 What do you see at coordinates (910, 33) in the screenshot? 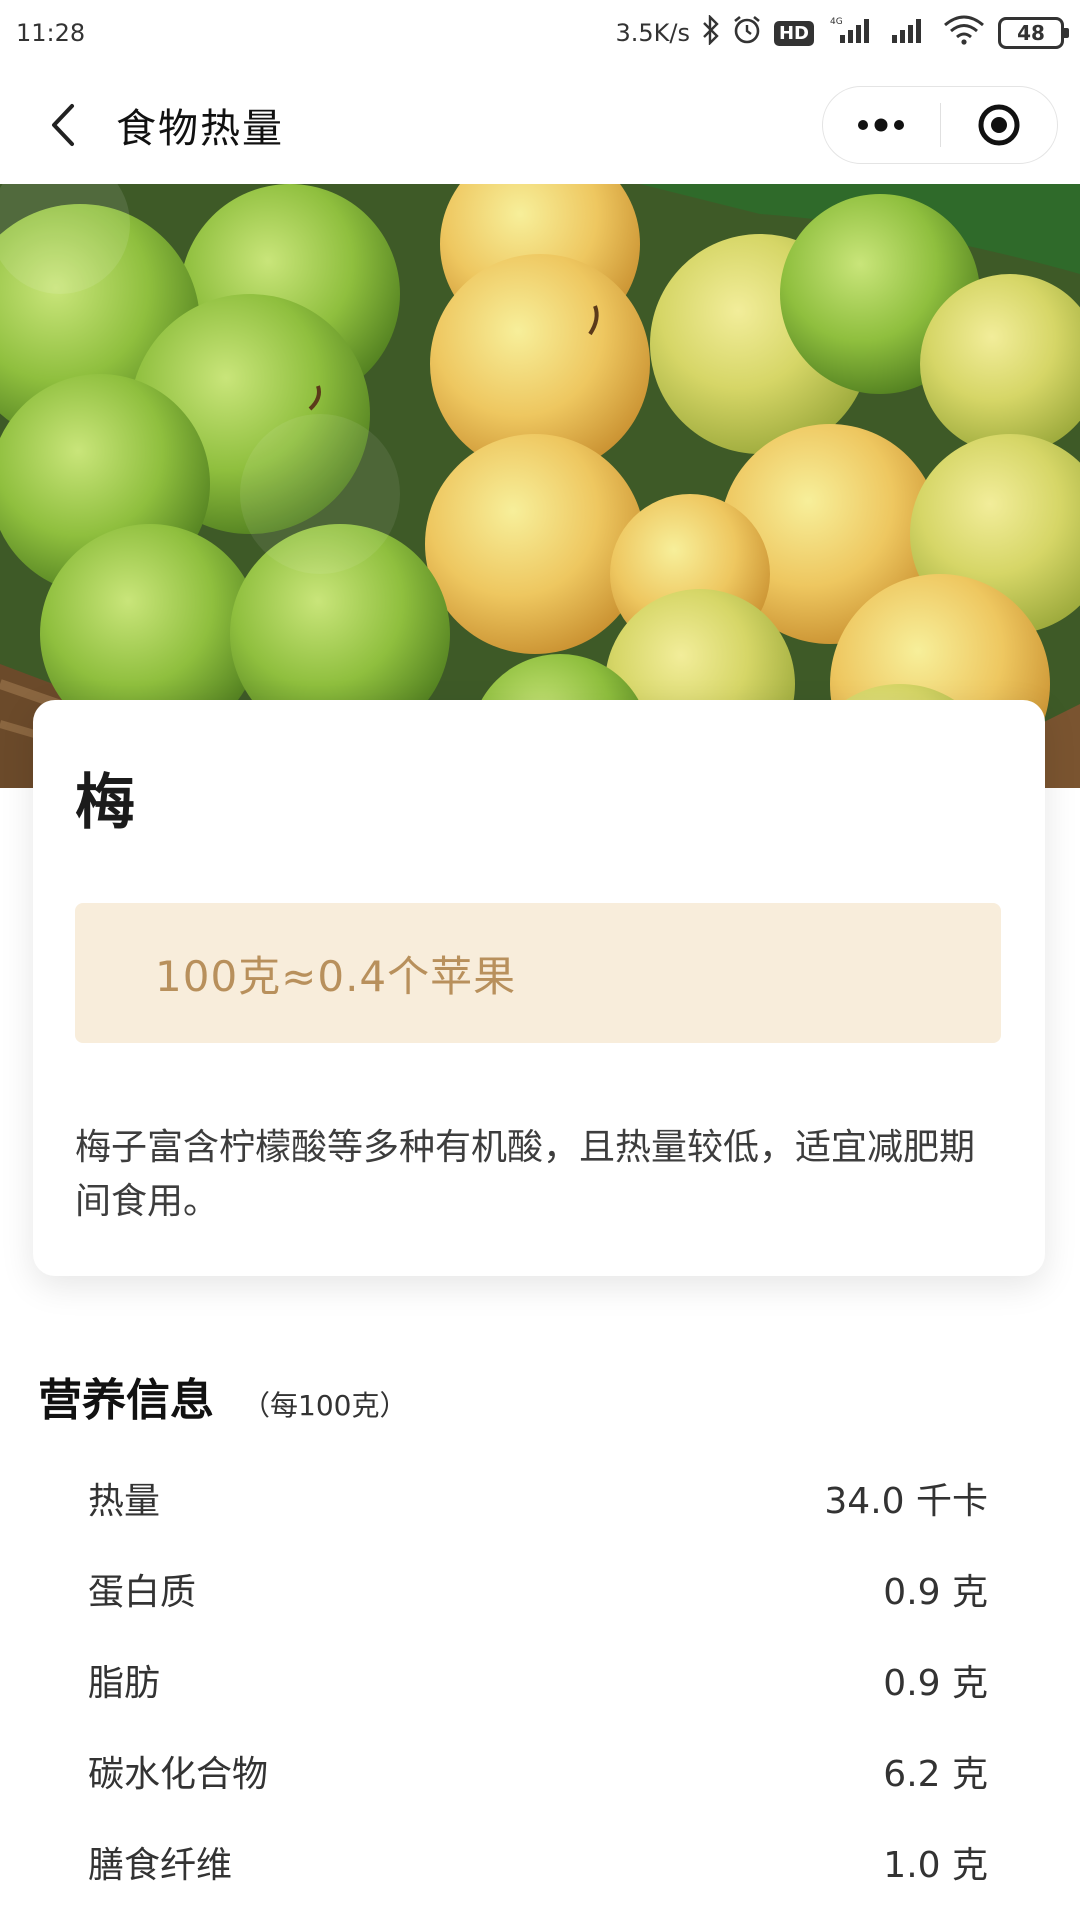
I see `signal-icon` at bounding box center [910, 33].